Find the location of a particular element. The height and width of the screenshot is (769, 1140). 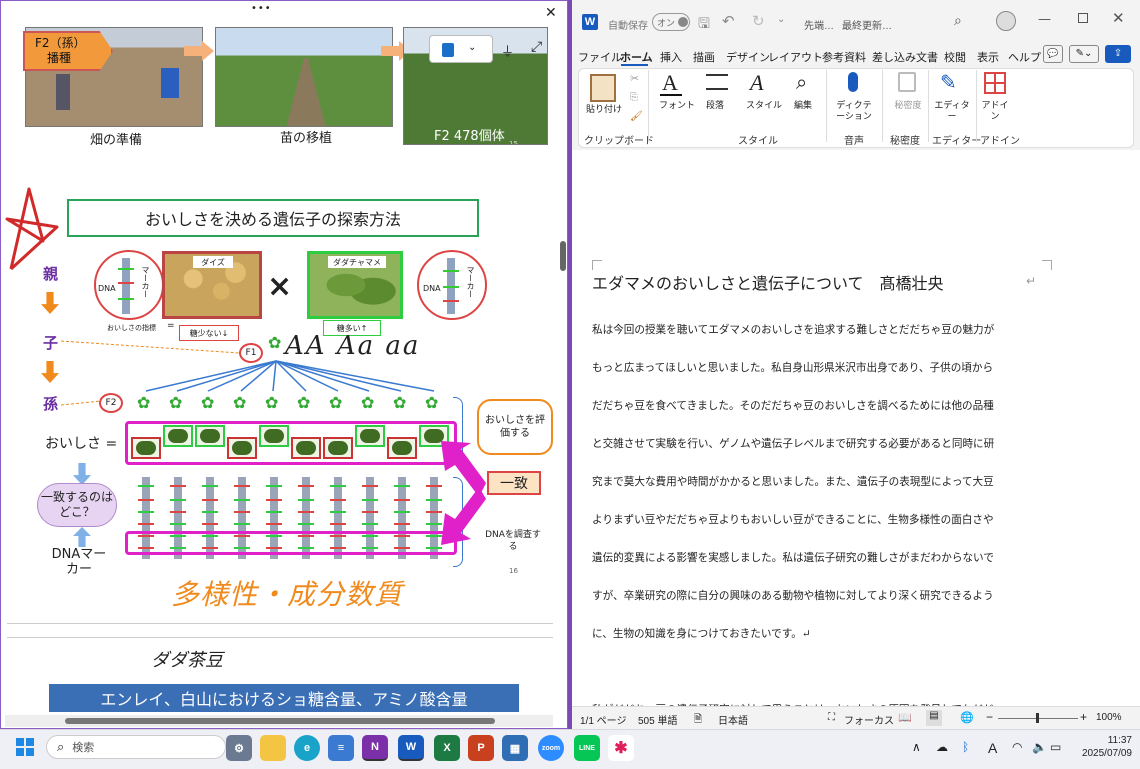

style-label: スタイル is located at coordinates (764, 104).